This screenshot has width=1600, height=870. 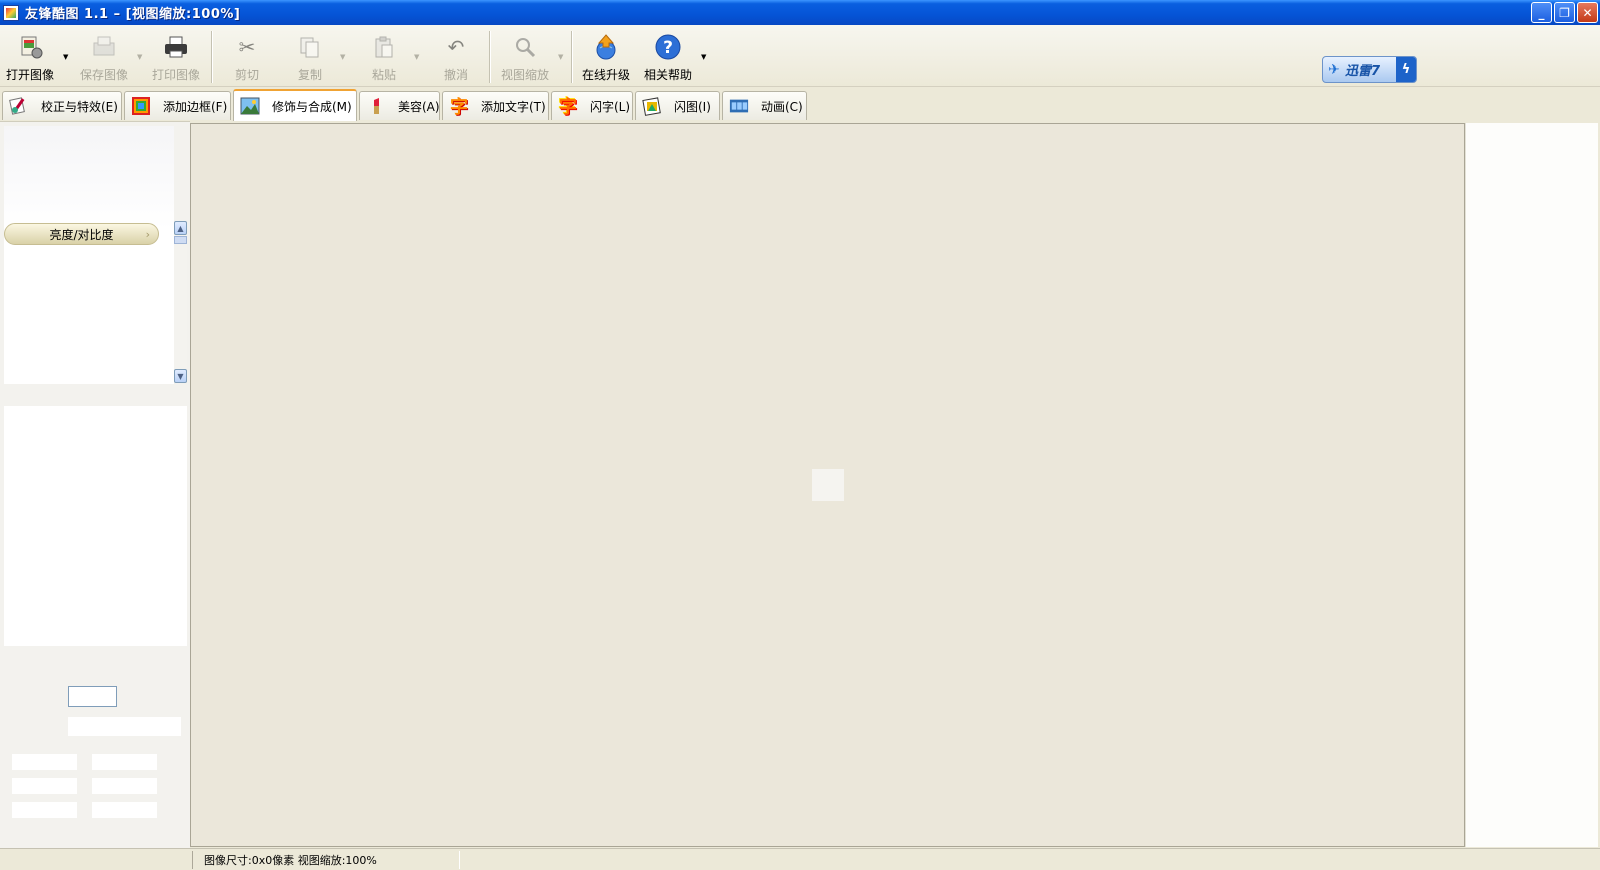 I want to click on copy-dropdown-arrow-icon: ▼, so click(x=342, y=57).